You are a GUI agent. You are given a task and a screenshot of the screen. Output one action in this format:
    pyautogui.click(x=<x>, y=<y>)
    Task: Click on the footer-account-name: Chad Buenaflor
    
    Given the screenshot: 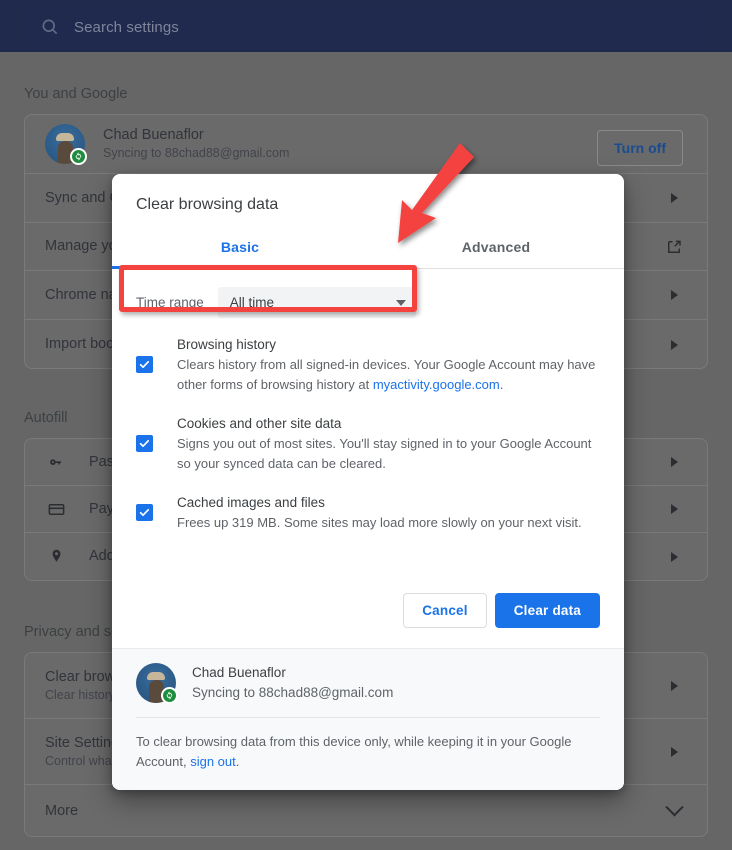 What is the action you would take?
    pyautogui.click(x=239, y=672)
    